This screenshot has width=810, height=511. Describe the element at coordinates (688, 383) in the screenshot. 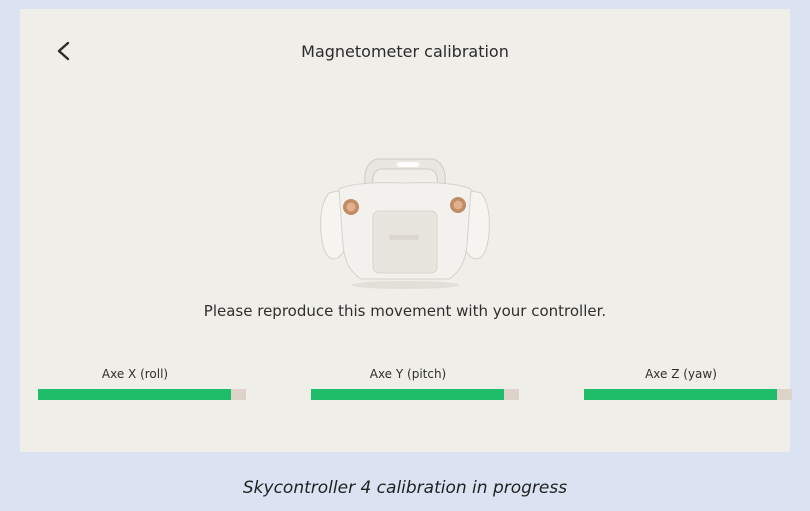

I see `axis-z-progress: Axe Z (yaw)` at that location.